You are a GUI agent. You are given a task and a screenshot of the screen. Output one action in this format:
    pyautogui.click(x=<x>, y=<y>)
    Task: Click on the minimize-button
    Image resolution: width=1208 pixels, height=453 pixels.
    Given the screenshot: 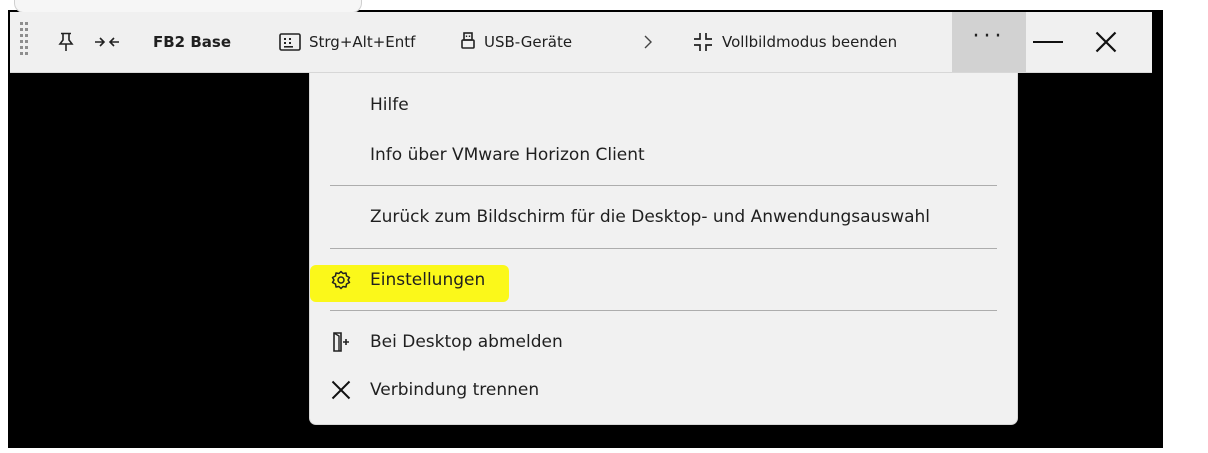 What is the action you would take?
    pyautogui.click(x=1048, y=42)
    